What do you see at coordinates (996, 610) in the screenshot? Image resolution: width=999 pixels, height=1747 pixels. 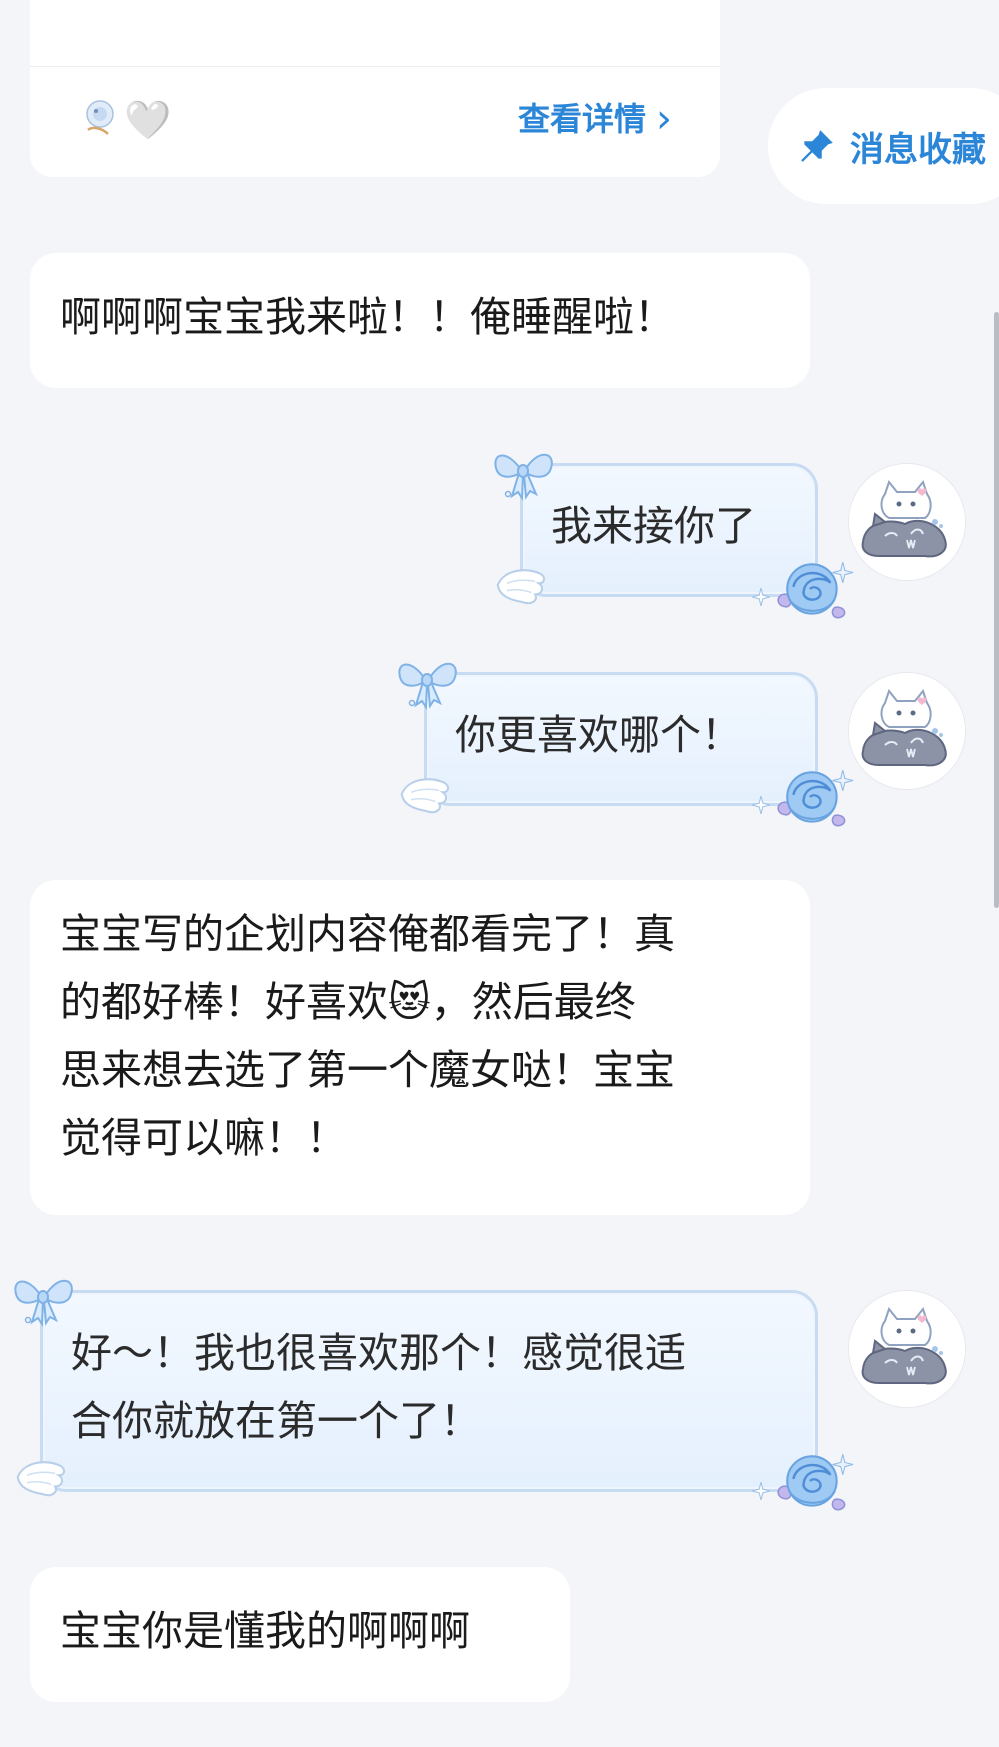 I see `scrollbar` at bounding box center [996, 610].